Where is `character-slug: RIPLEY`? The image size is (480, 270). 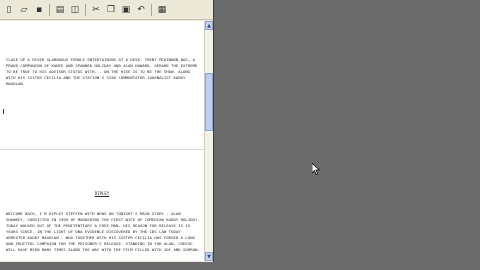
character-slug: RIPLEY is located at coordinates (102, 193).